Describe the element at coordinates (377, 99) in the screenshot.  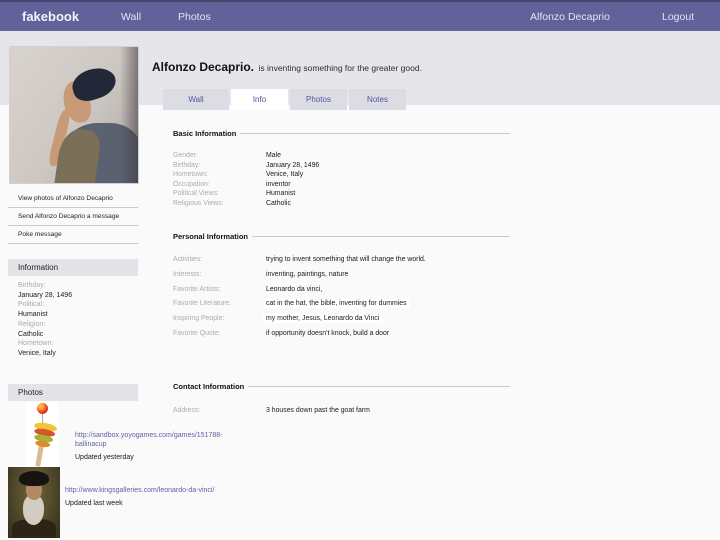
I see `tab-notes: Notes` at that location.